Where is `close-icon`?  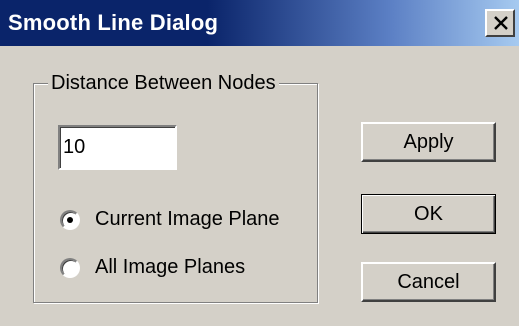
close-icon is located at coordinates (501, 23).